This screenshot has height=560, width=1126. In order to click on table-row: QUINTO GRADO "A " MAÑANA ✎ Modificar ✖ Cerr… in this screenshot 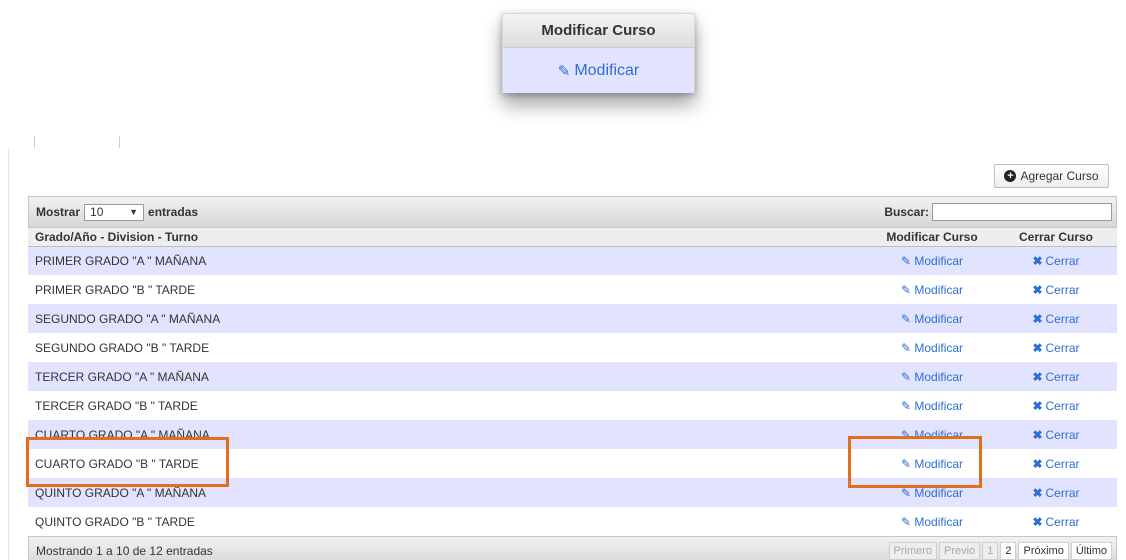, I will do `click(572, 492)`.